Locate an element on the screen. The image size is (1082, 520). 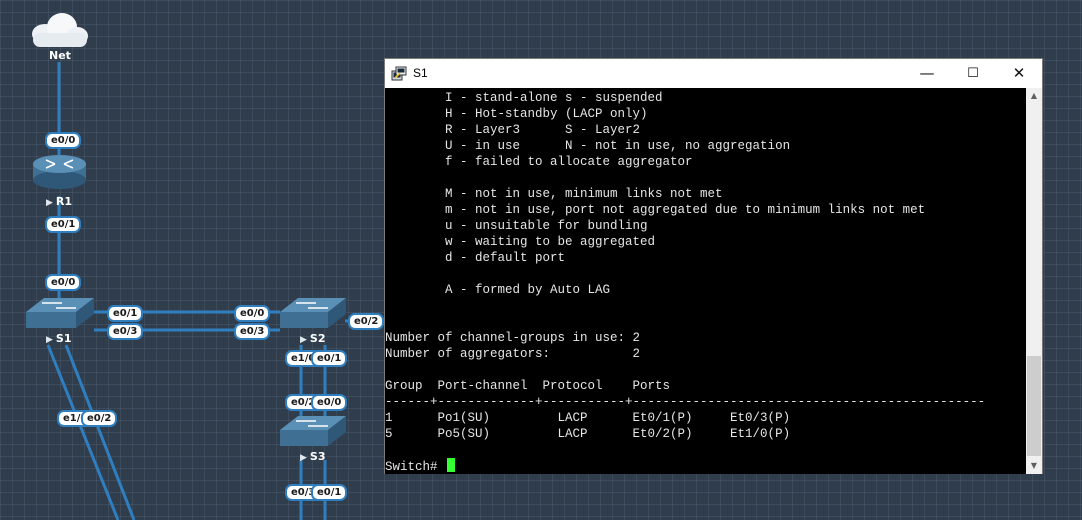
scroll-down-arrow-icon: ▼ is located at coordinates (1034, 466).